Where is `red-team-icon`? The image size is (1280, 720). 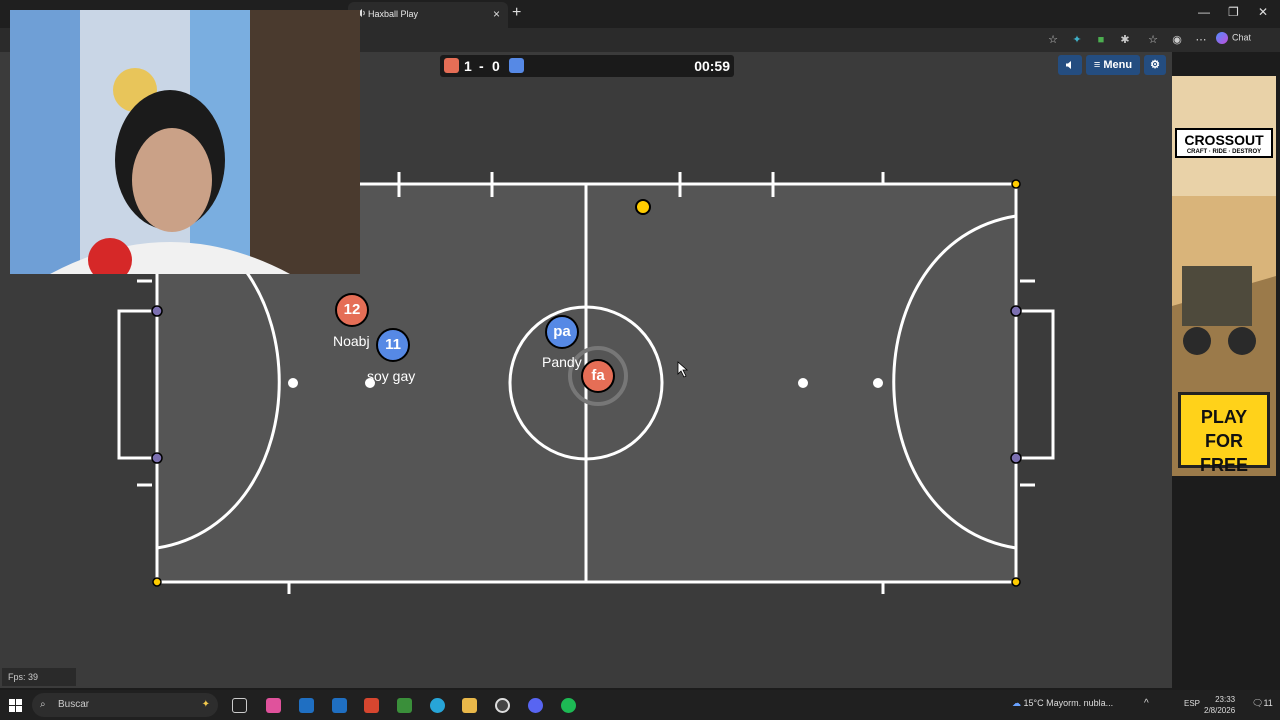
red-team-icon is located at coordinates (451, 65).